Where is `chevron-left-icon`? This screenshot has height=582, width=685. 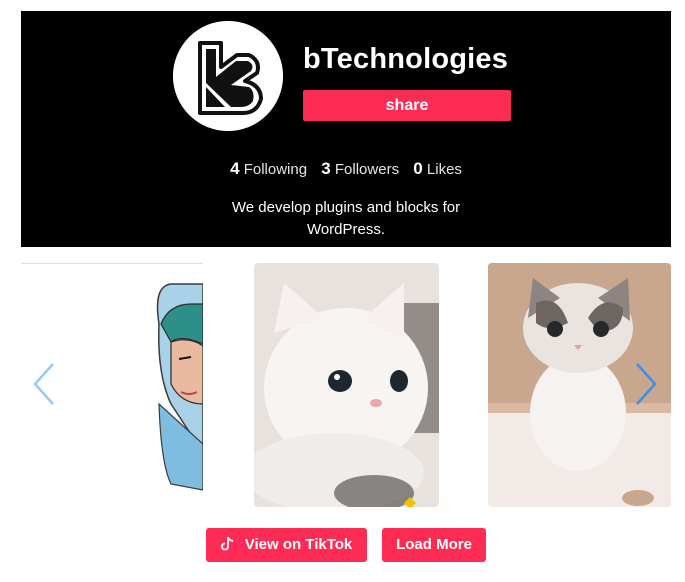
chevron-left-icon is located at coordinates (43, 384).